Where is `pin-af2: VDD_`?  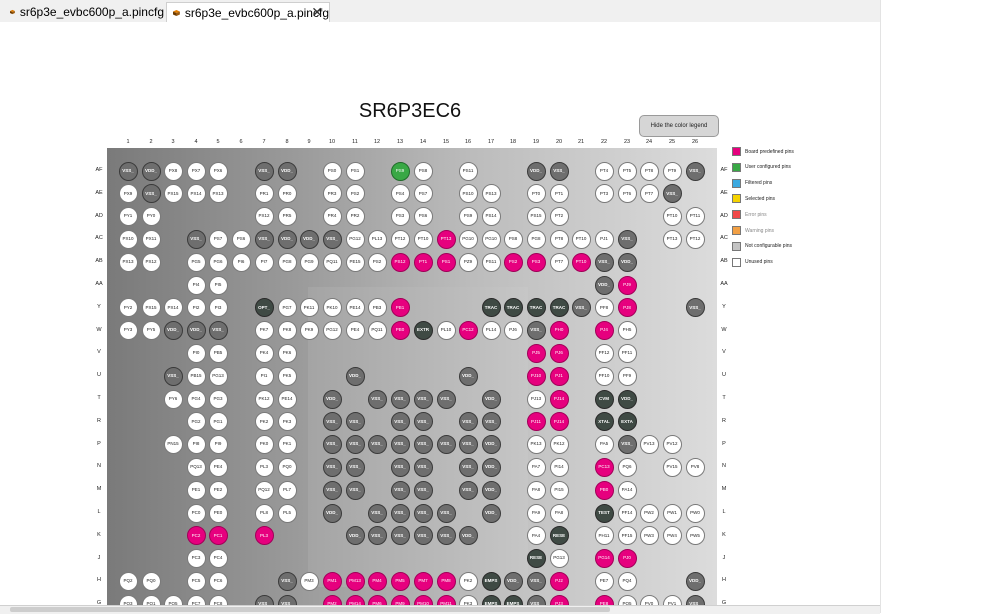
pin-af2: VDD_ is located at coordinates (151, 171).